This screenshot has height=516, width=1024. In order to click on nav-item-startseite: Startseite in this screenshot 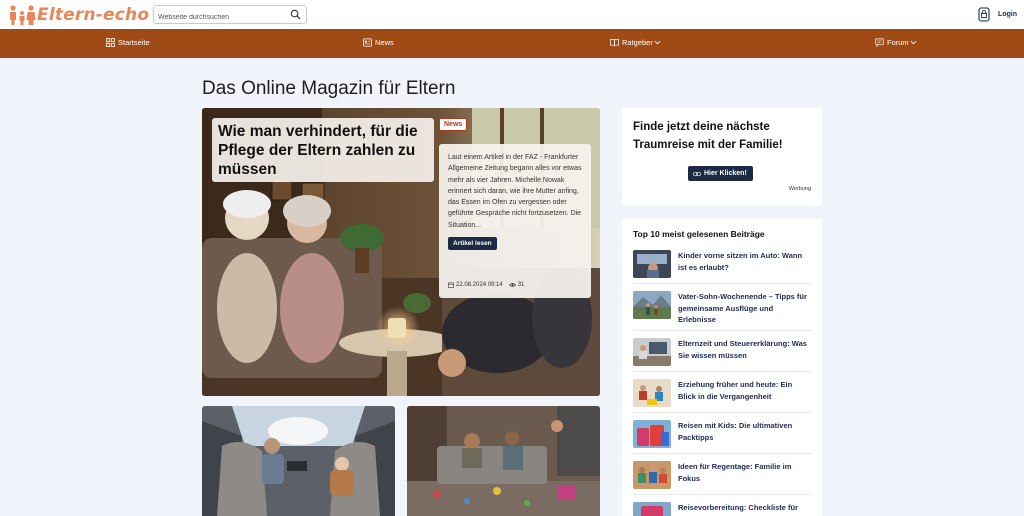, I will do `click(128, 42)`.